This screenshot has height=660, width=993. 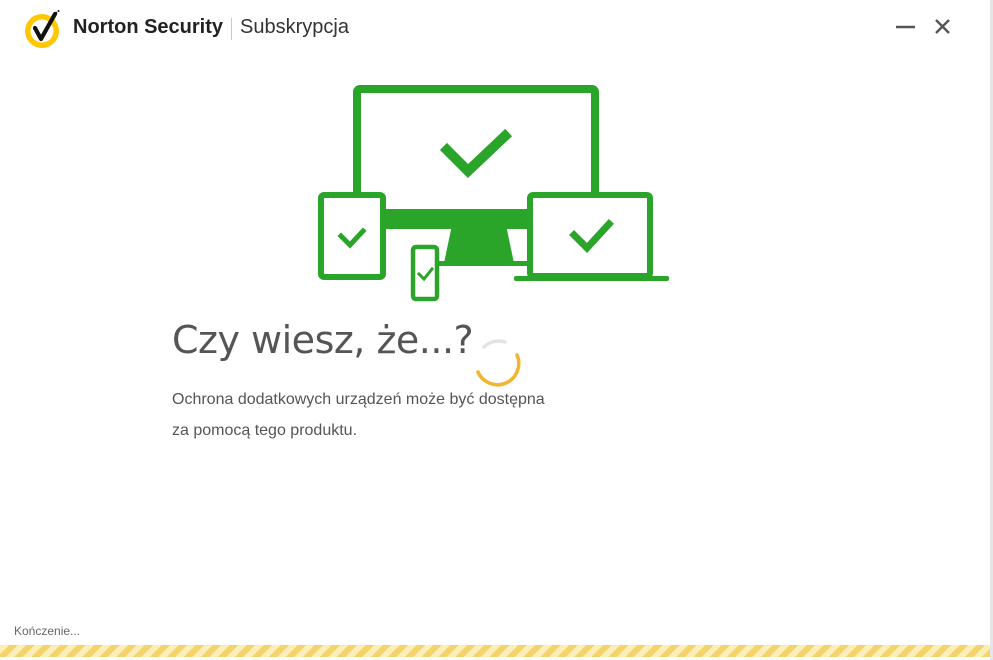 I want to click on title-divider, so click(x=231, y=29).